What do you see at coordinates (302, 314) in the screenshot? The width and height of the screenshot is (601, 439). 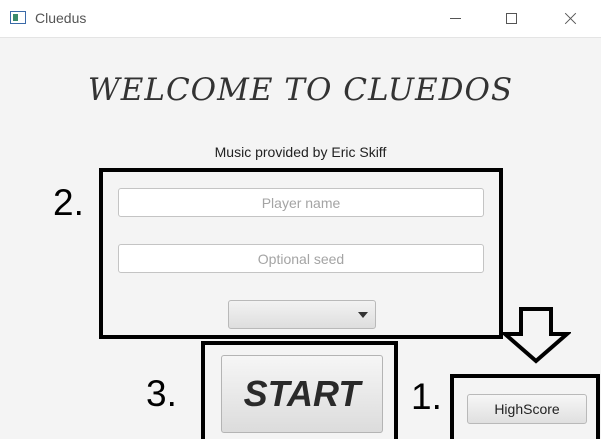 I see `player-count-dropdown` at bounding box center [302, 314].